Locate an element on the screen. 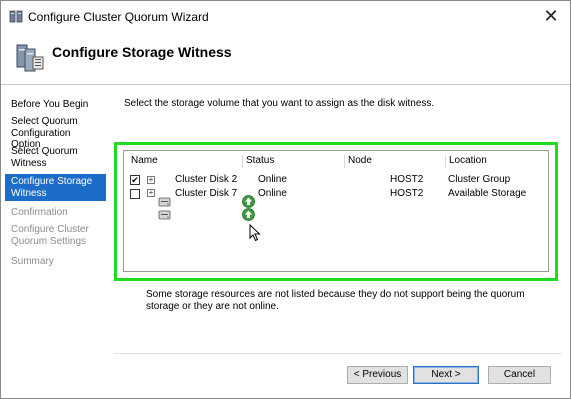 The width and height of the screenshot is (571, 399). step-before-you-begin: Before You Begin is located at coordinates (55, 105).